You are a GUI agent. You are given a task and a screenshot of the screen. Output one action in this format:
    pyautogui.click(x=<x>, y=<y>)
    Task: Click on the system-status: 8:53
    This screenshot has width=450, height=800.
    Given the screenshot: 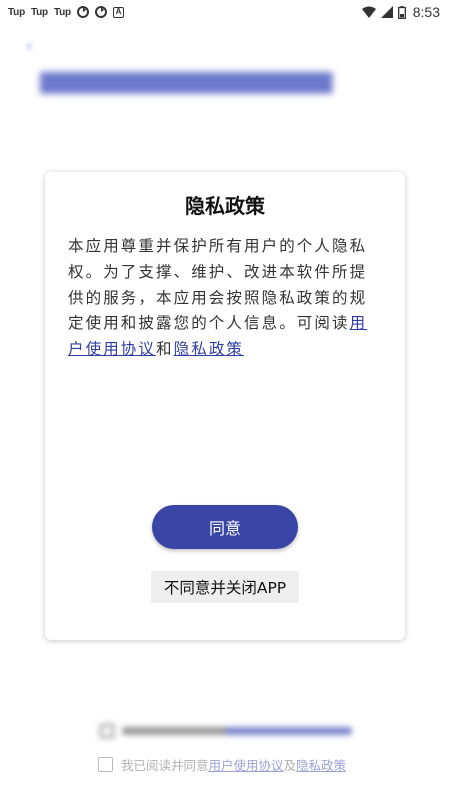 What is the action you would take?
    pyautogui.click(x=400, y=12)
    